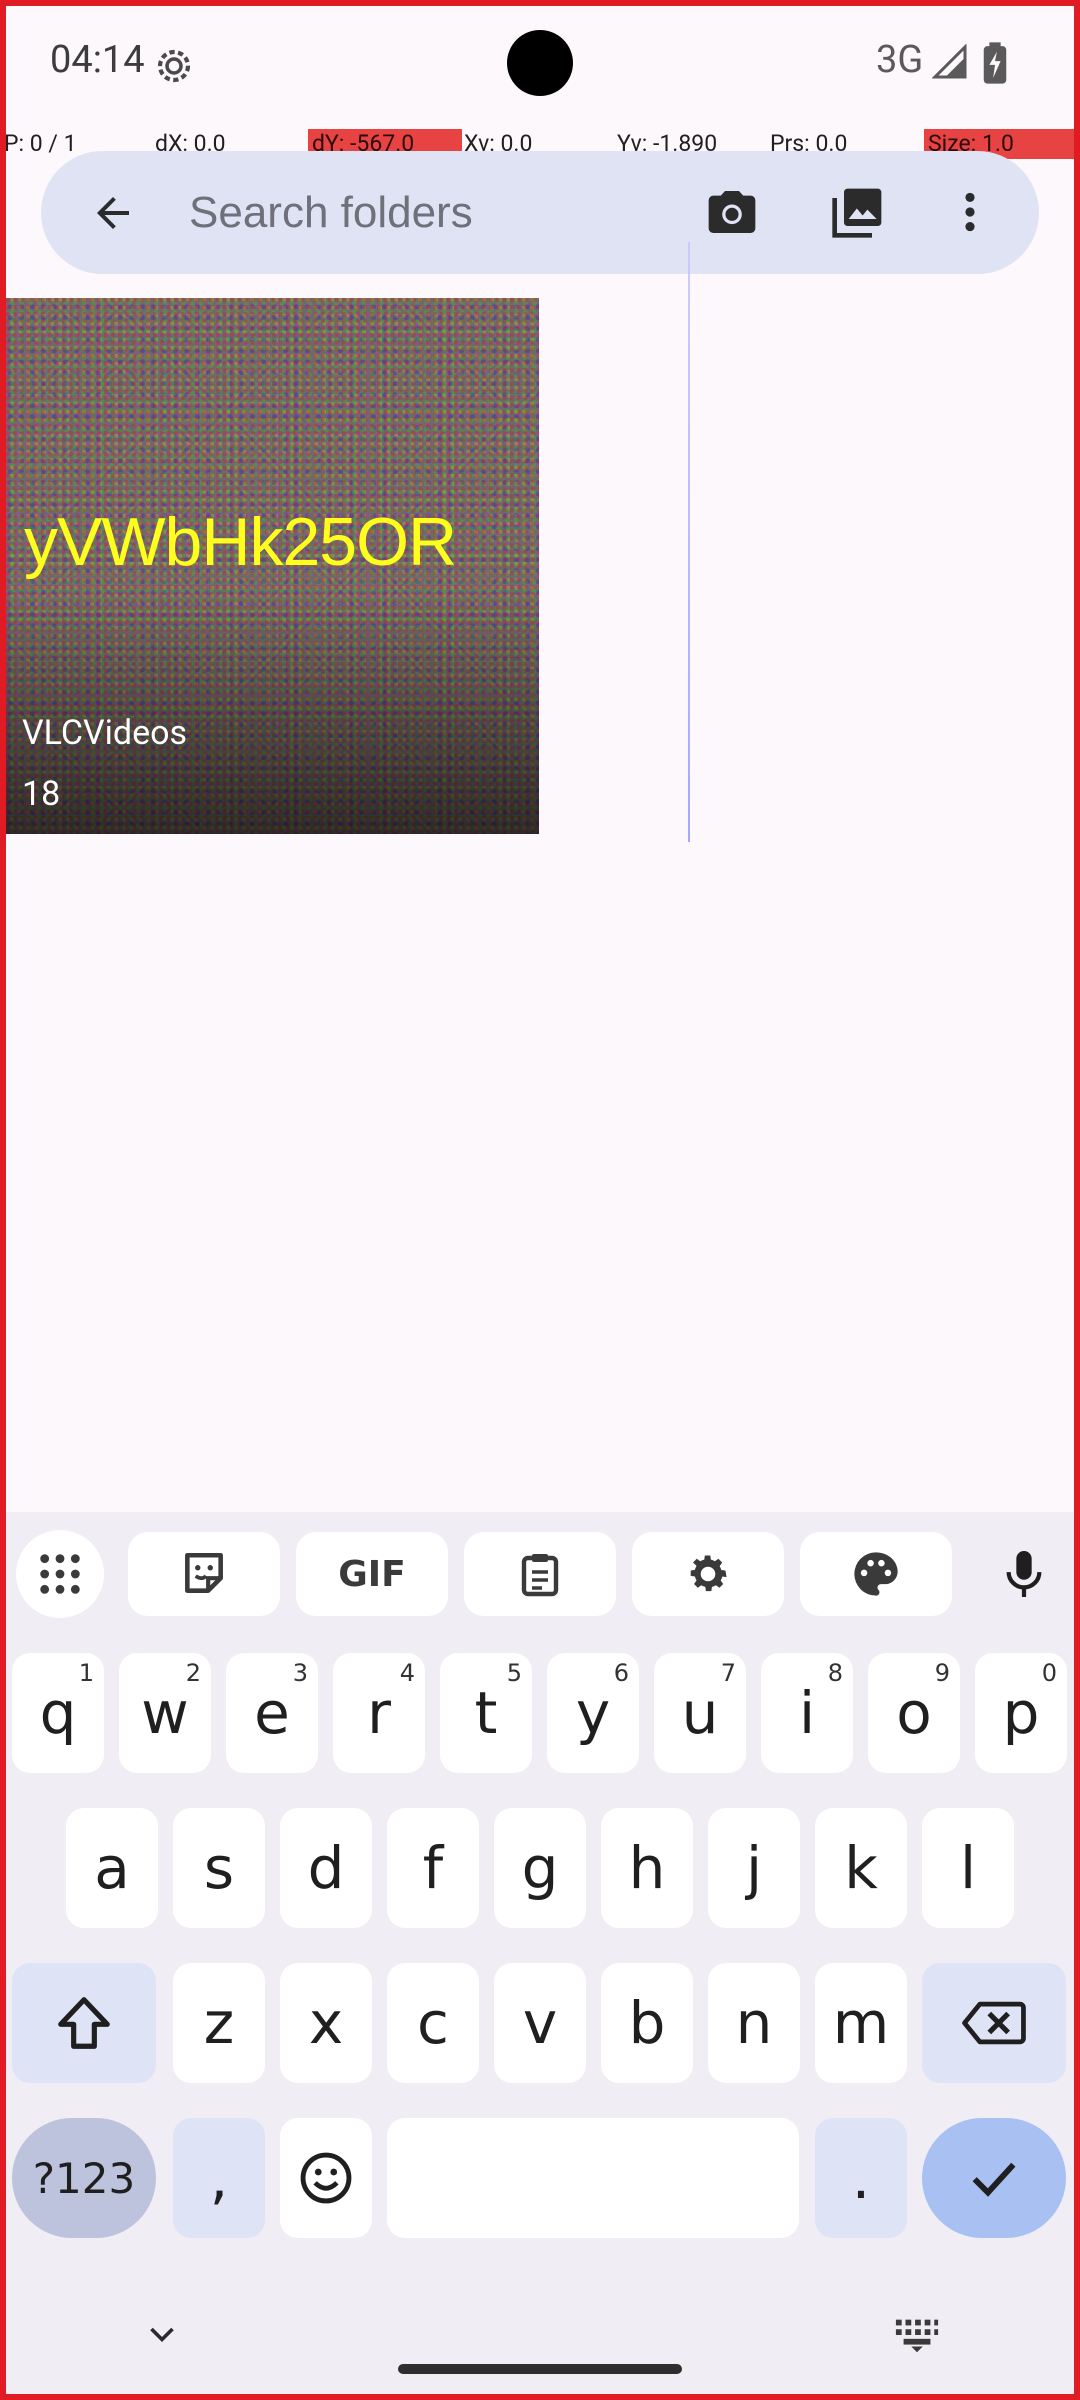 This screenshot has width=1080, height=2400. I want to click on apps-grid-icon, so click(60, 1574).